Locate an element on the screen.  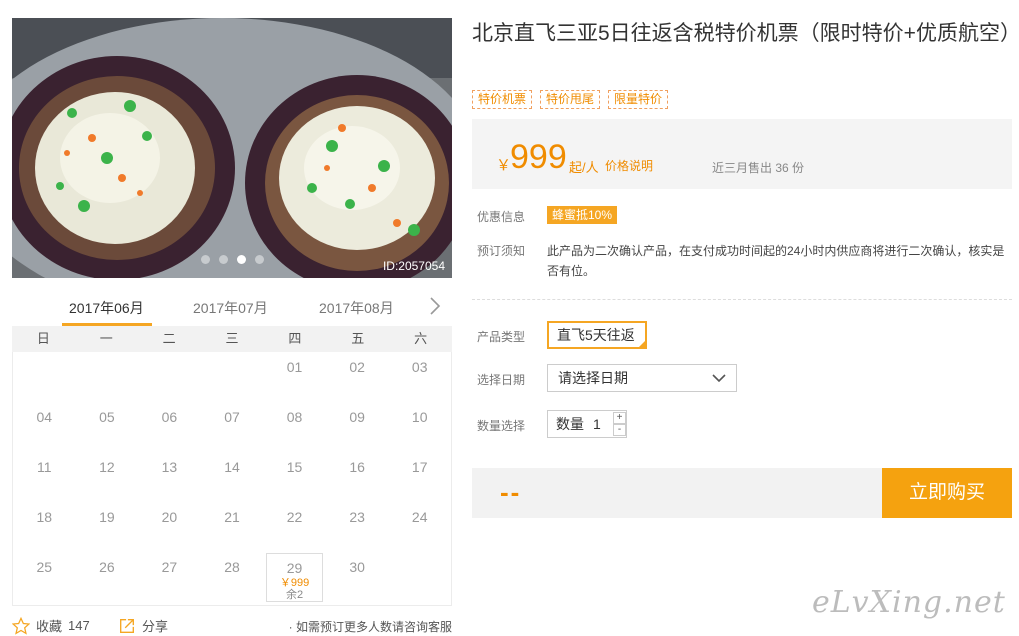
calendar-day: 13 is located at coordinates (169, 477).